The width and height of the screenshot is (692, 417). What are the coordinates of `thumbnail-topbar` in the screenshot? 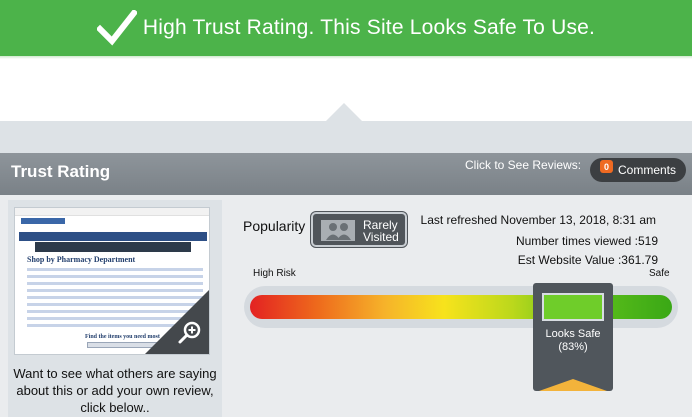 It's located at (112, 212).